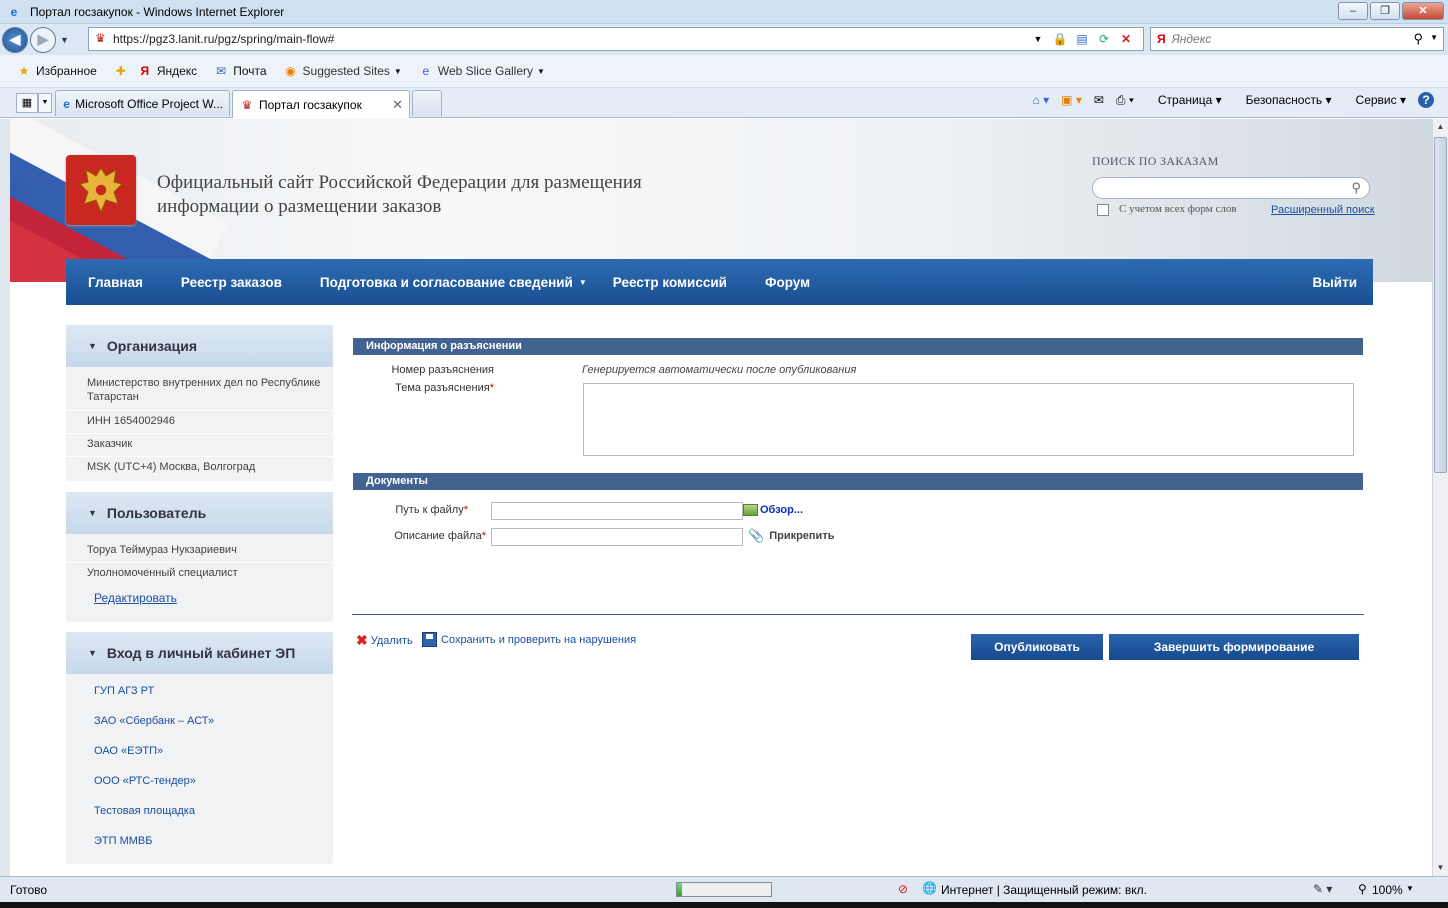  Describe the element at coordinates (1155, 161) in the screenshot. I see `order-search-label: ПОИСК ПО ЗАКАЗАМ` at that location.